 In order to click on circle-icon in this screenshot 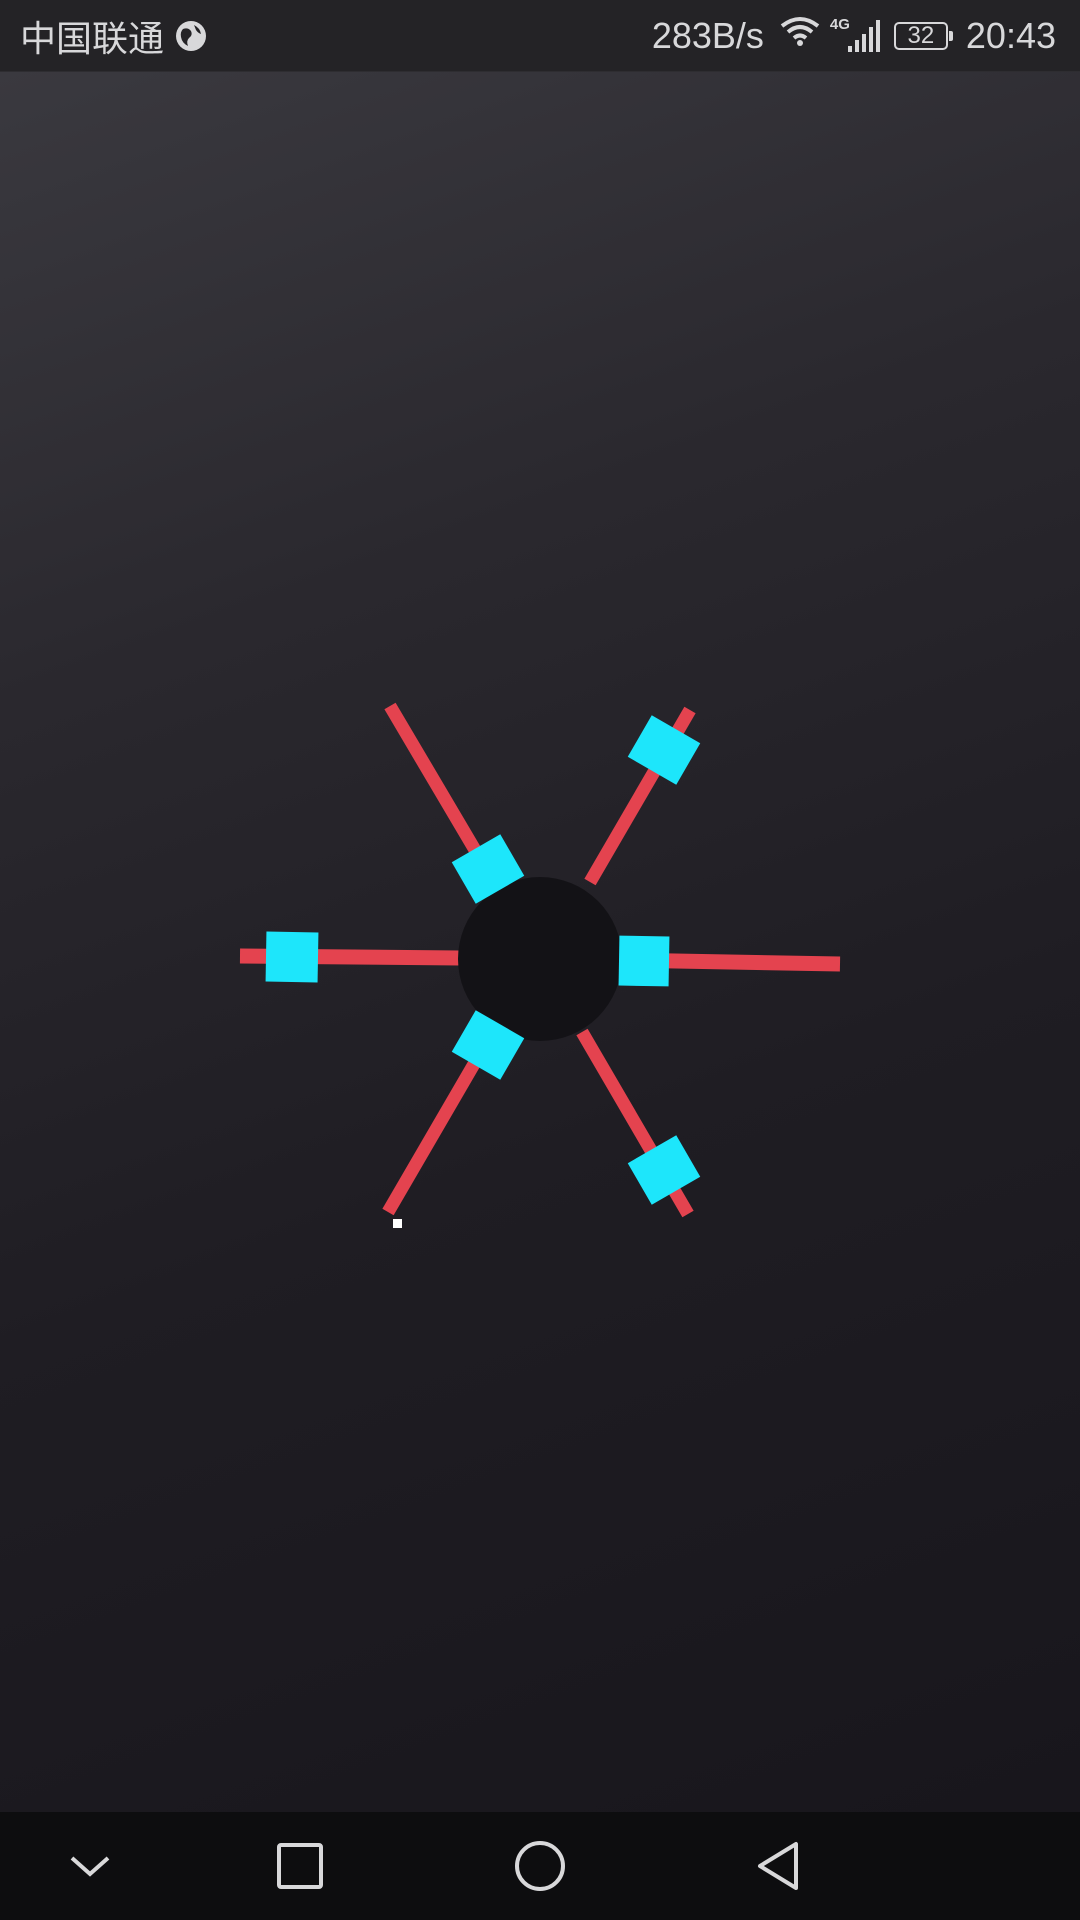, I will do `click(540, 1866)`.